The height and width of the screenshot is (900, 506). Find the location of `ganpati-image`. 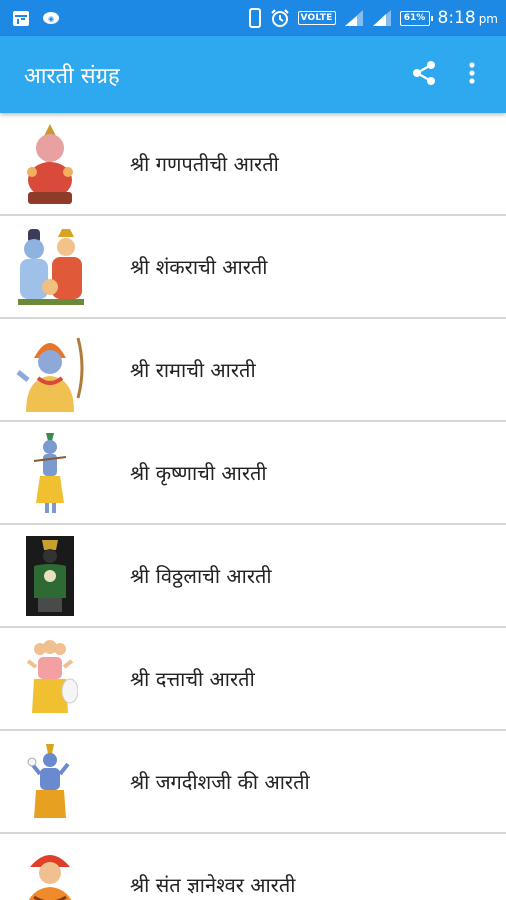

ganpati-image is located at coordinates (50, 164).